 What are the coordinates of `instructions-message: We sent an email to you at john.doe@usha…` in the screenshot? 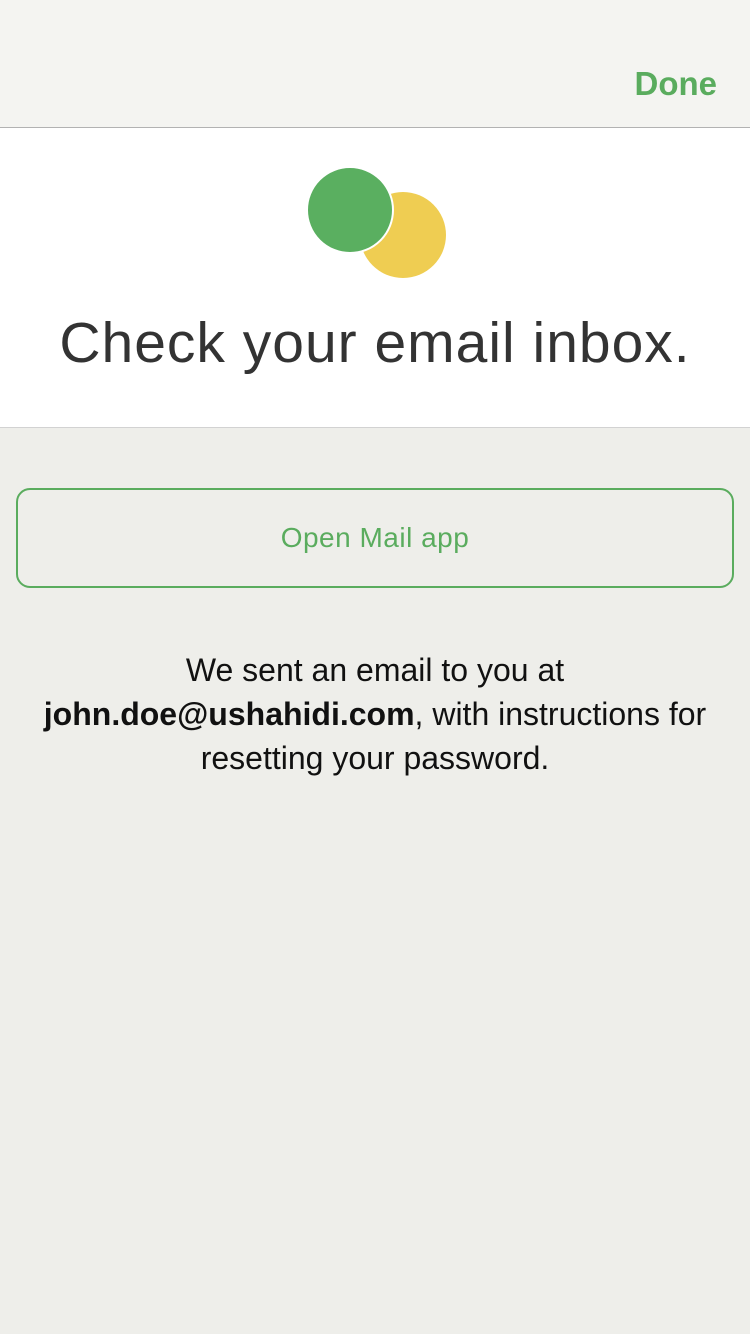 It's located at (375, 714).